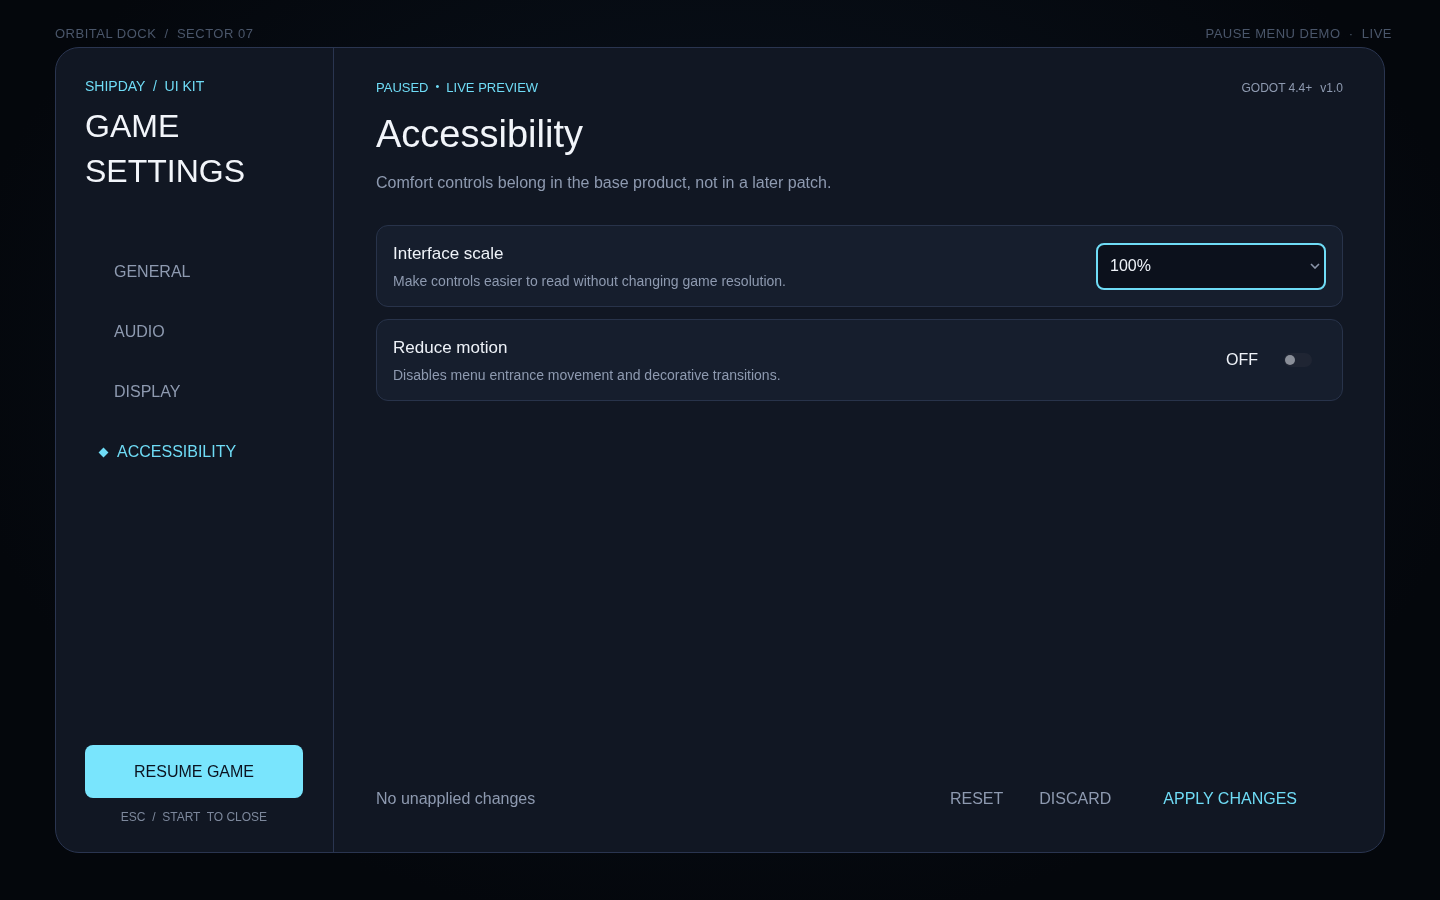 The height and width of the screenshot is (900, 1440). I want to click on backdrop-label: PAUSE MENU DEMO · LIVE, so click(1298, 34).